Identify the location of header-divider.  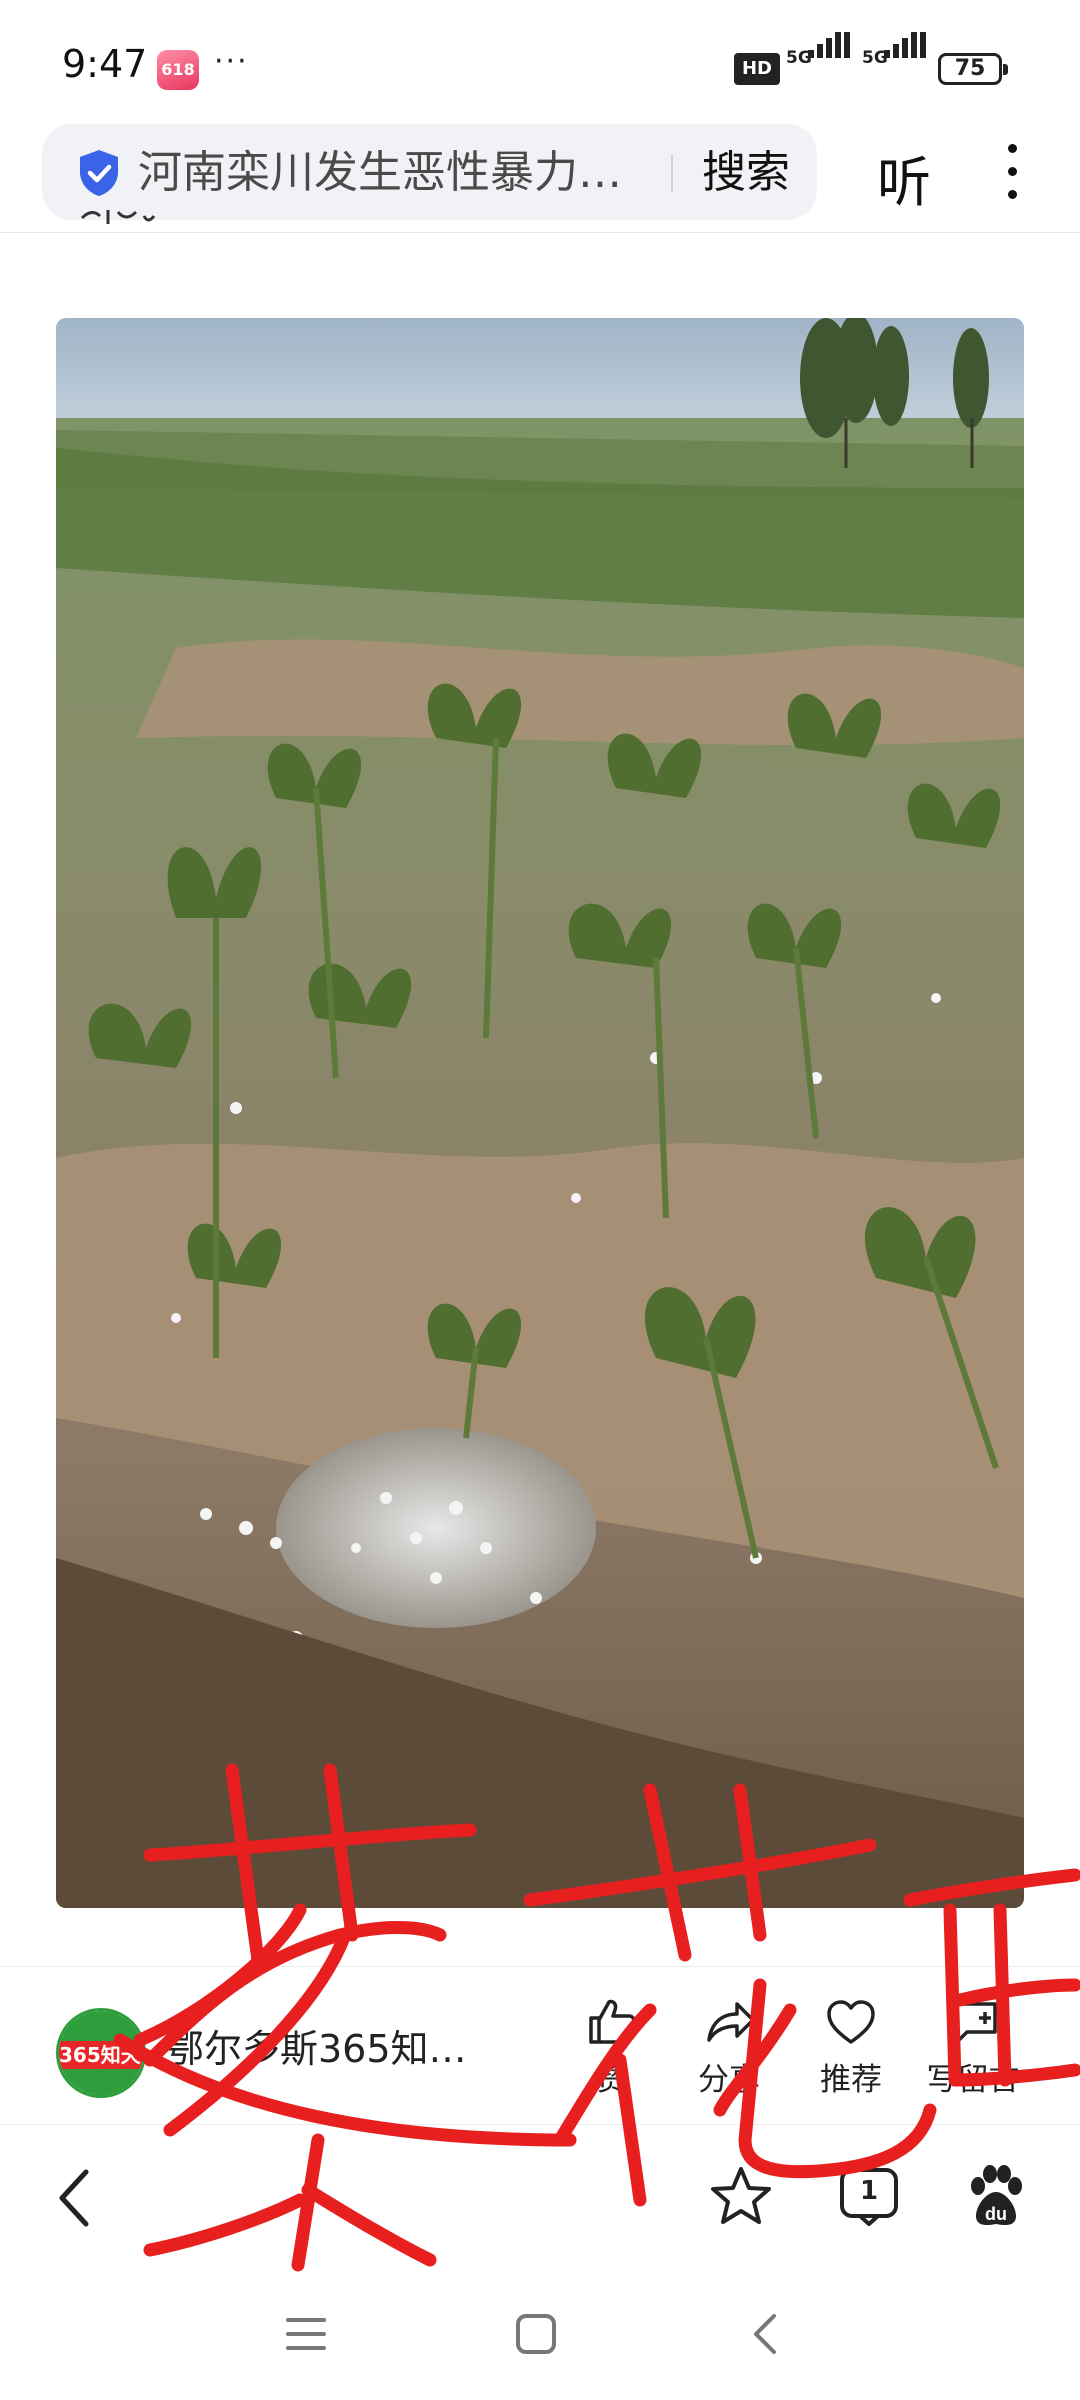
(540, 232).